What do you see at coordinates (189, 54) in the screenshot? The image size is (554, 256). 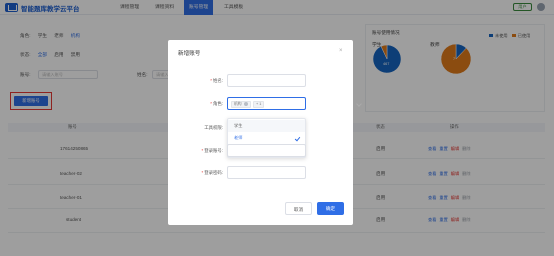 I see `dialog-title: 新增账号` at bounding box center [189, 54].